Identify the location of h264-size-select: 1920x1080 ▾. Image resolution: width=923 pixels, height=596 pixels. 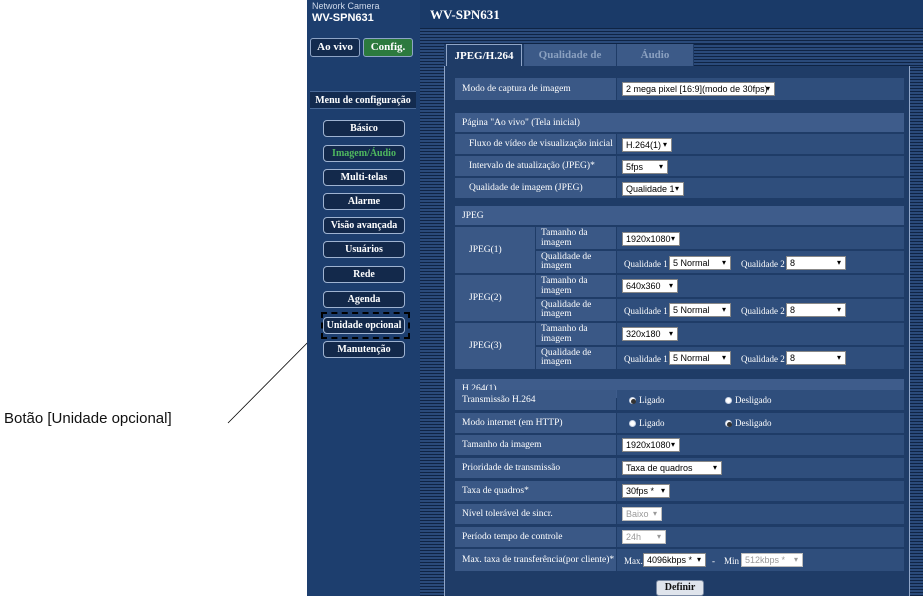
(651, 445).